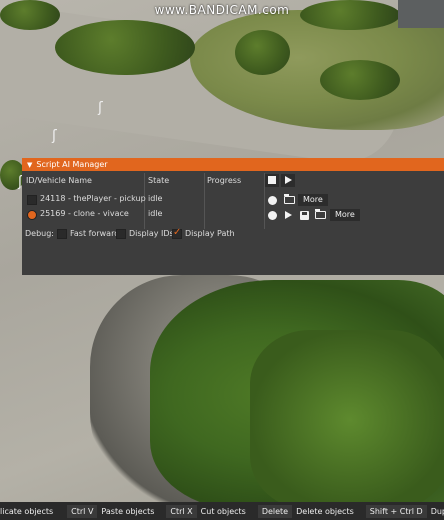 This screenshot has width=444, height=520. I want to click on stop-all-button, so click(272, 180).